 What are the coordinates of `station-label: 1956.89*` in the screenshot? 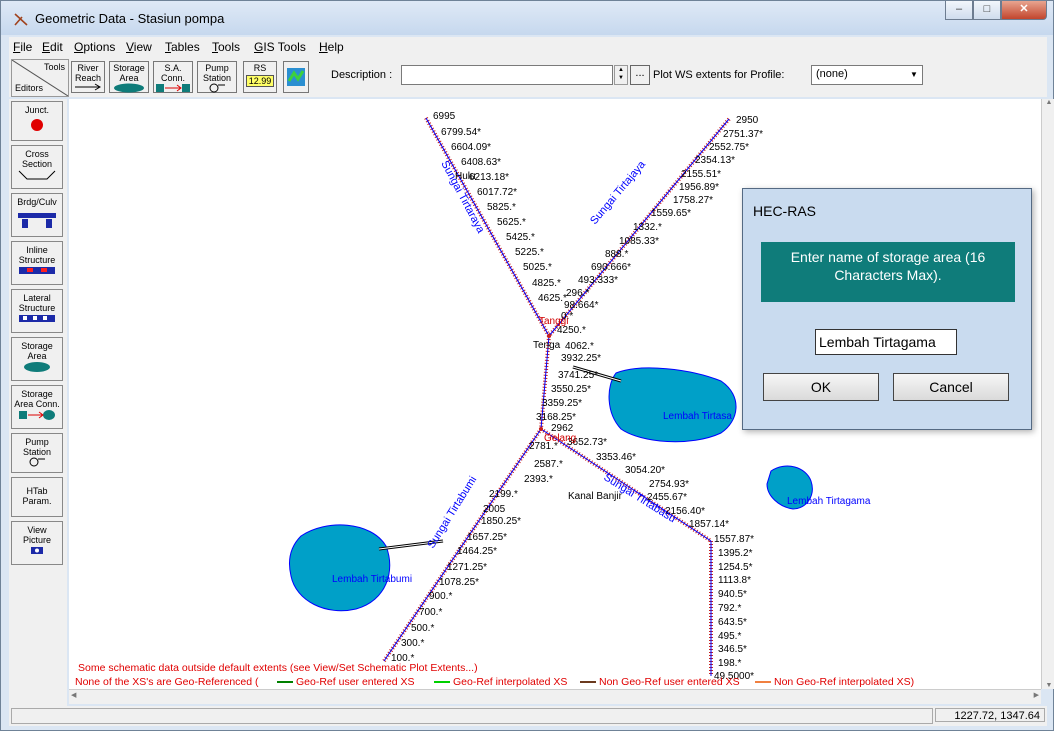 It's located at (699, 187).